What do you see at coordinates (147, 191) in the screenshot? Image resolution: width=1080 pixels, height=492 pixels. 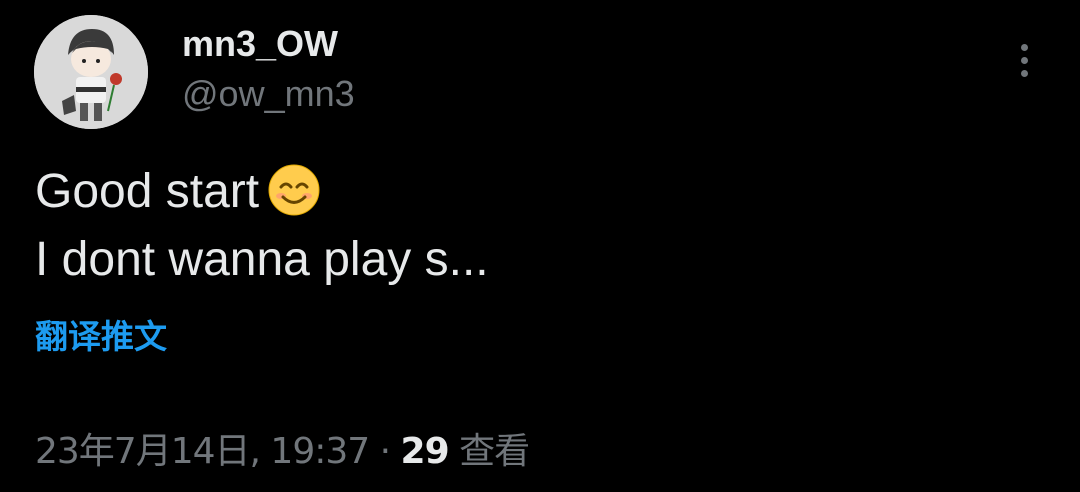 I see `tweet-line-1-text: Good start` at bounding box center [147, 191].